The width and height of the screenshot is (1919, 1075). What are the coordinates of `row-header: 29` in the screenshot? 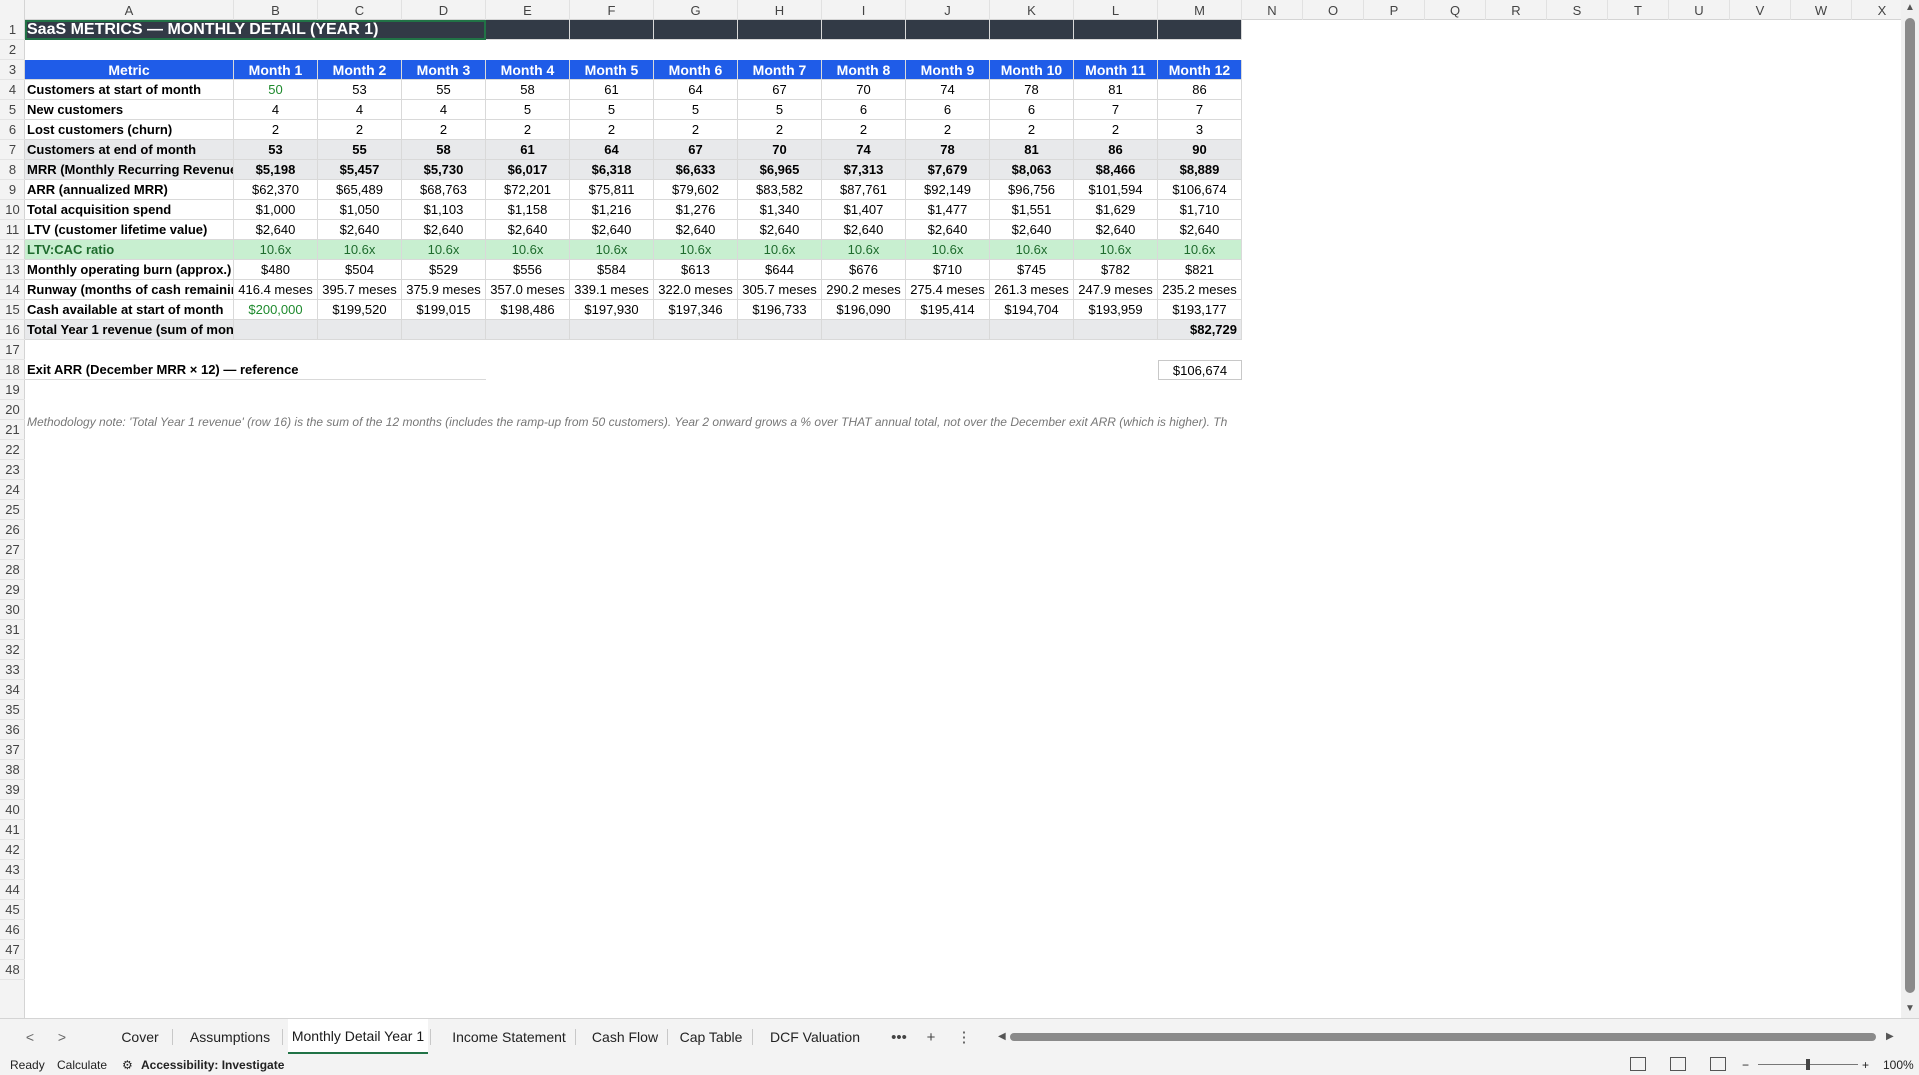 It's located at (12, 590).